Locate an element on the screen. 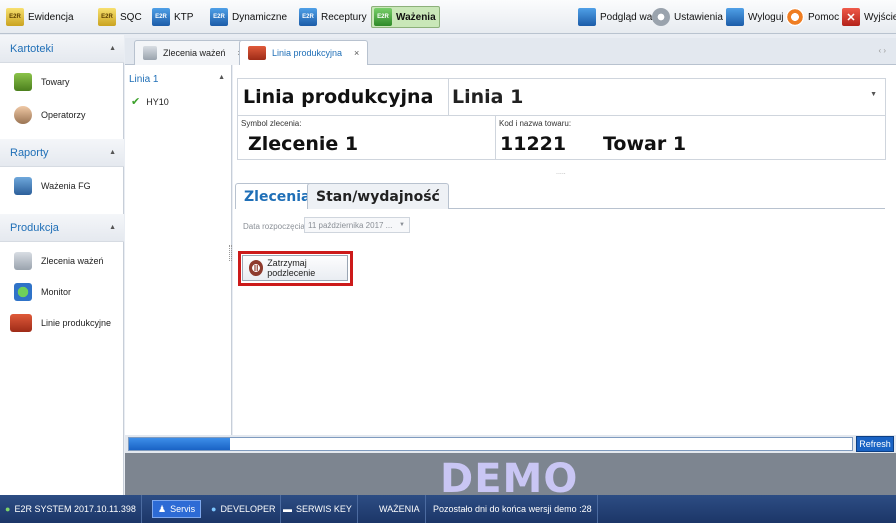 Image resolution: width=896 pixels, height=523 pixels. tree-node-hy10: ✔ HY10 is located at coordinates (150, 101).